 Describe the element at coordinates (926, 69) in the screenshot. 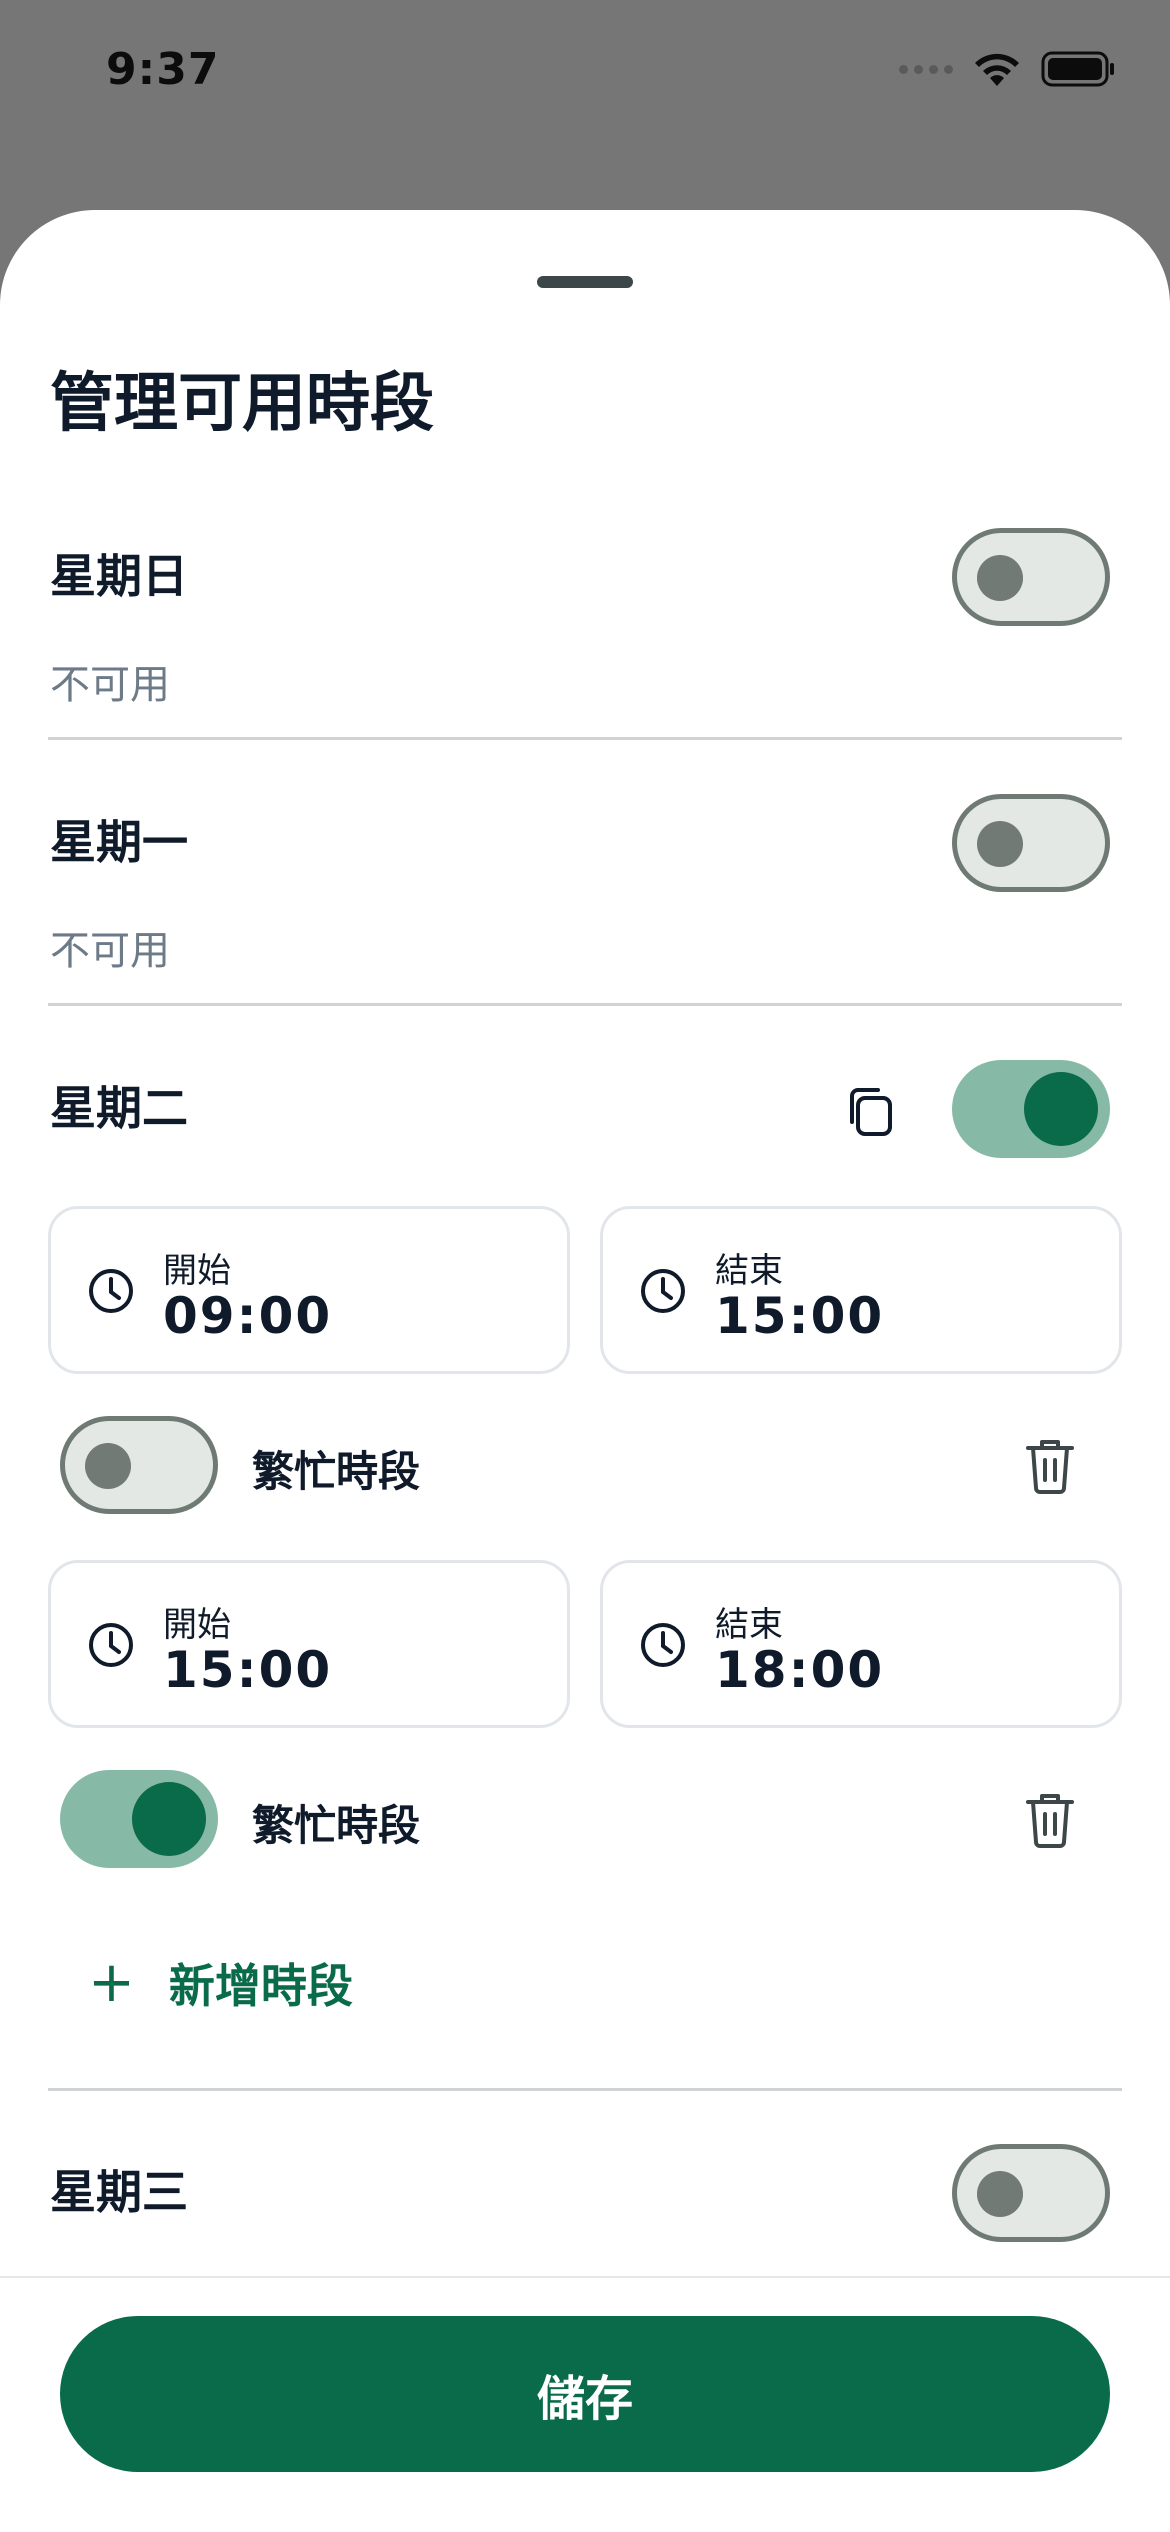

I see `signal-icon` at that location.